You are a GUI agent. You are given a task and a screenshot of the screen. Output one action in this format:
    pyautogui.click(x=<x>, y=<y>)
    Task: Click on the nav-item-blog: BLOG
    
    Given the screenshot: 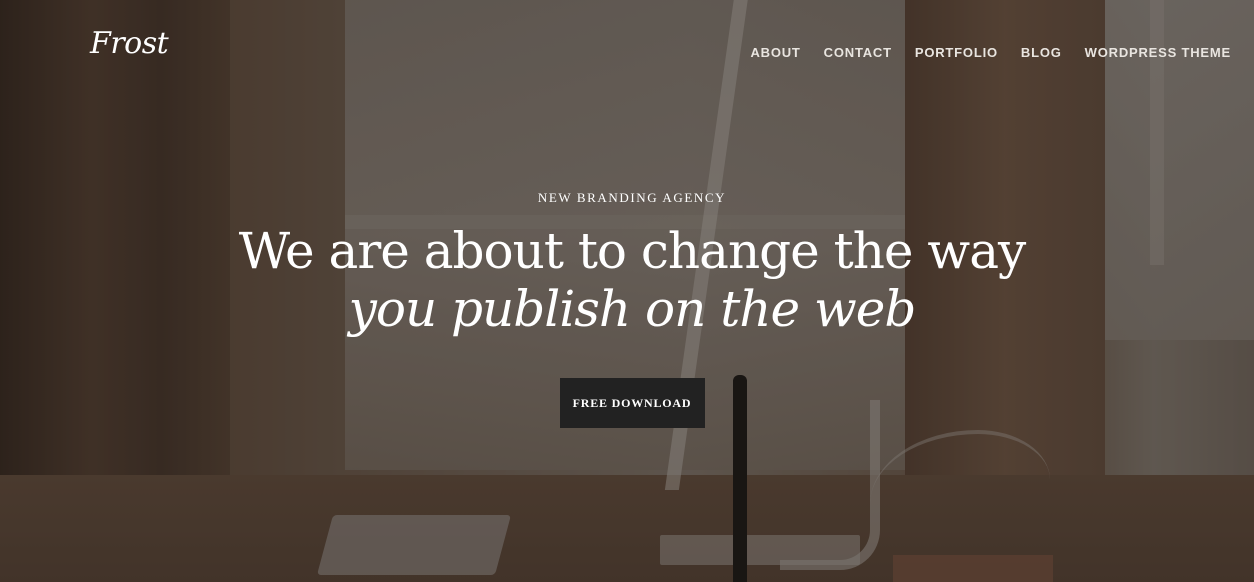 What is the action you would take?
    pyautogui.click(x=1041, y=53)
    